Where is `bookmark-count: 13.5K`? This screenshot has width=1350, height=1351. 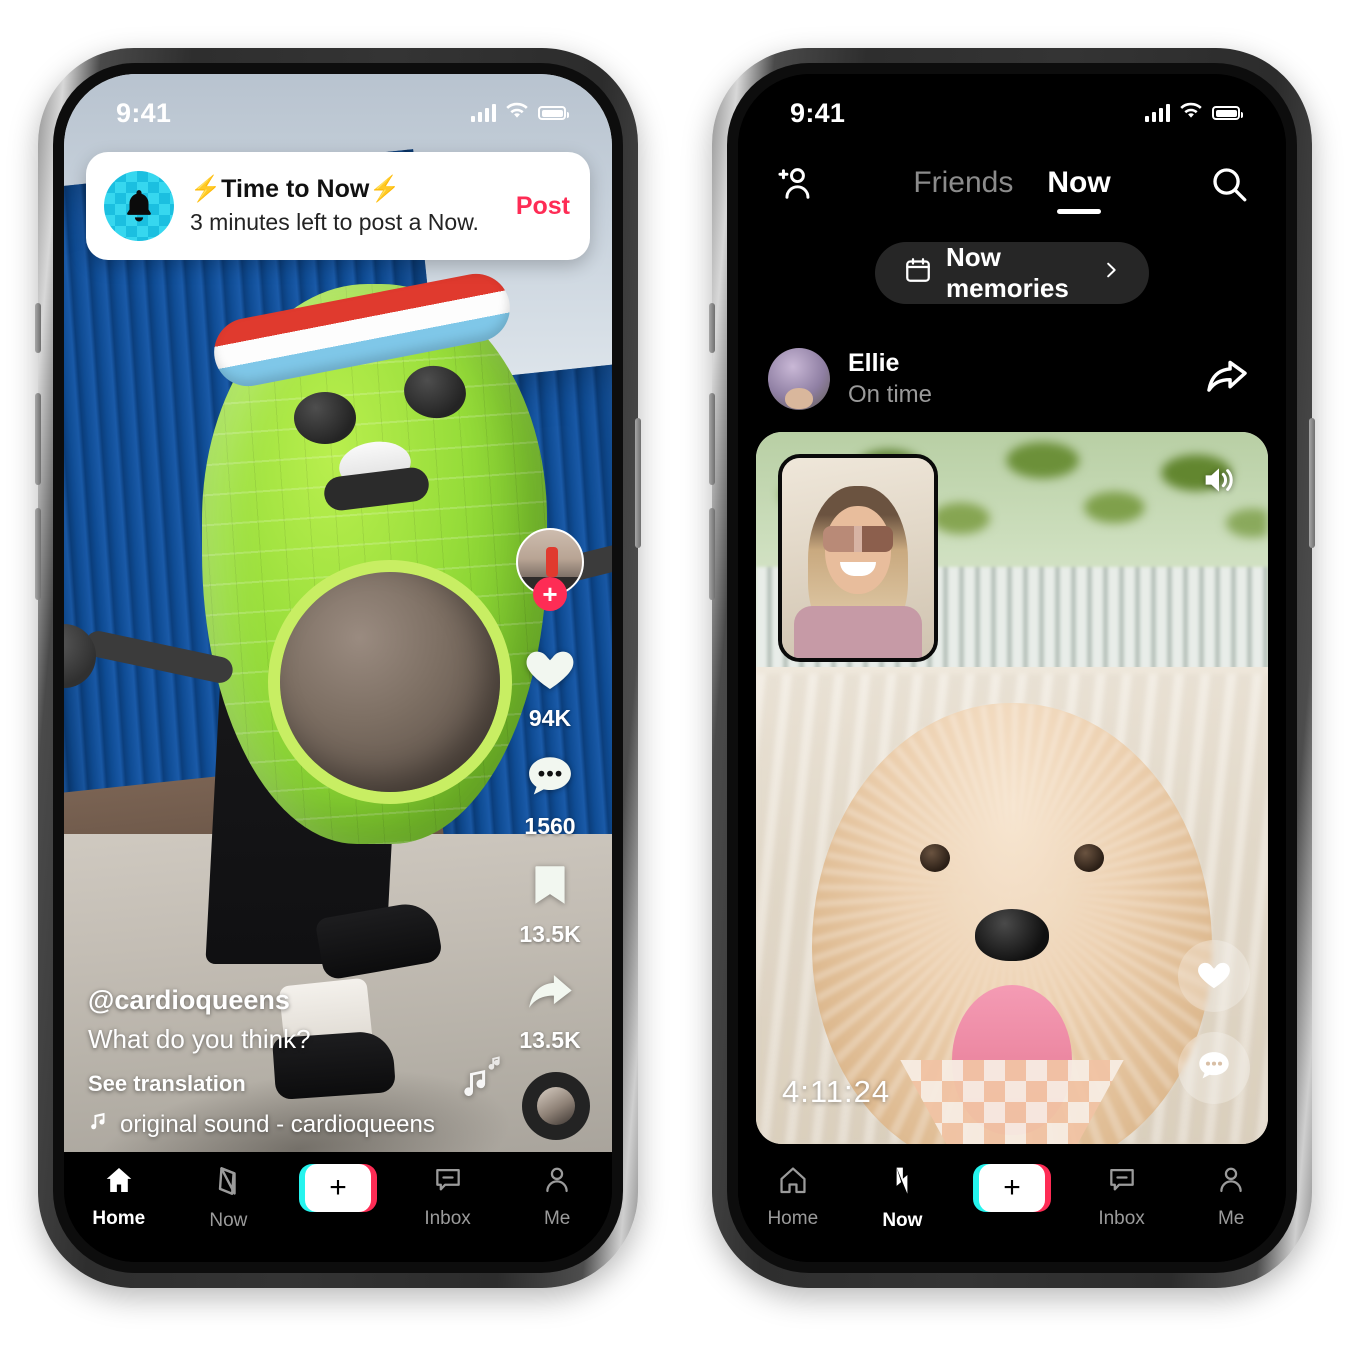
bookmark-count: 13.5K is located at coordinates (550, 934).